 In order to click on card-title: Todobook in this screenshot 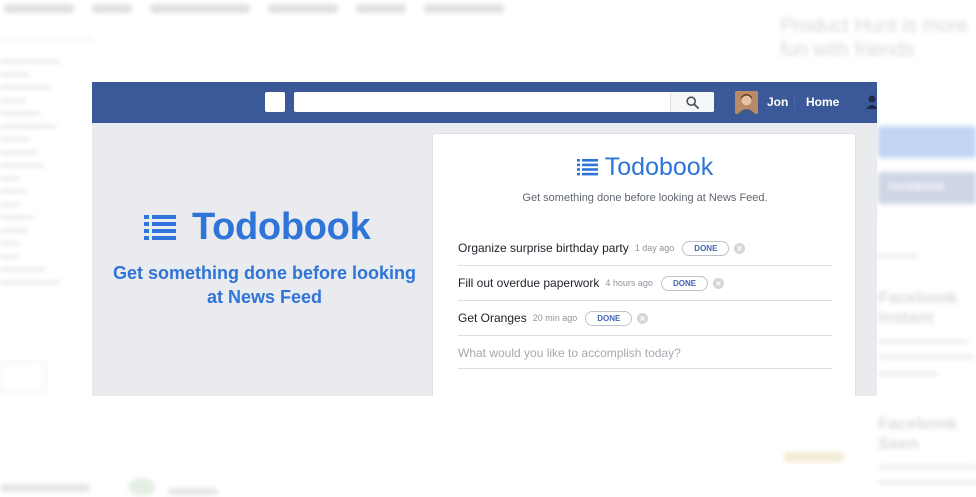, I will do `click(659, 167)`.